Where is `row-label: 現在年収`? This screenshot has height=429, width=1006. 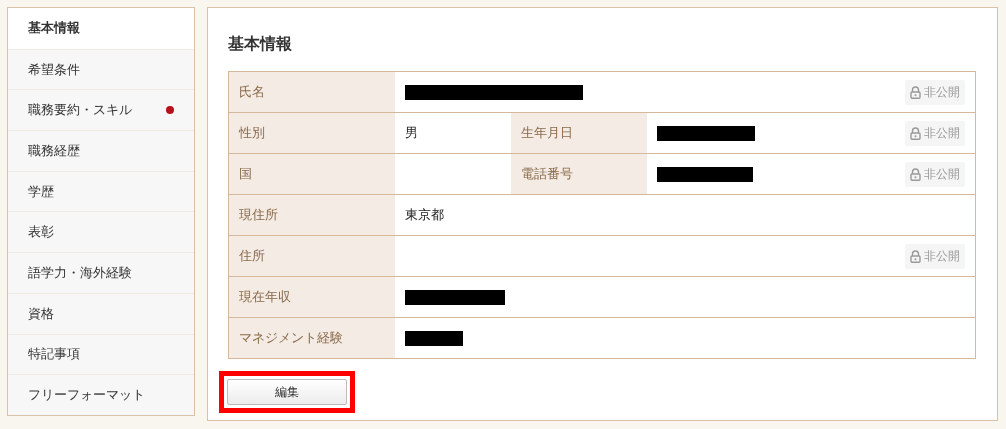
row-label: 現在年収 is located at coordinates (312, 297).